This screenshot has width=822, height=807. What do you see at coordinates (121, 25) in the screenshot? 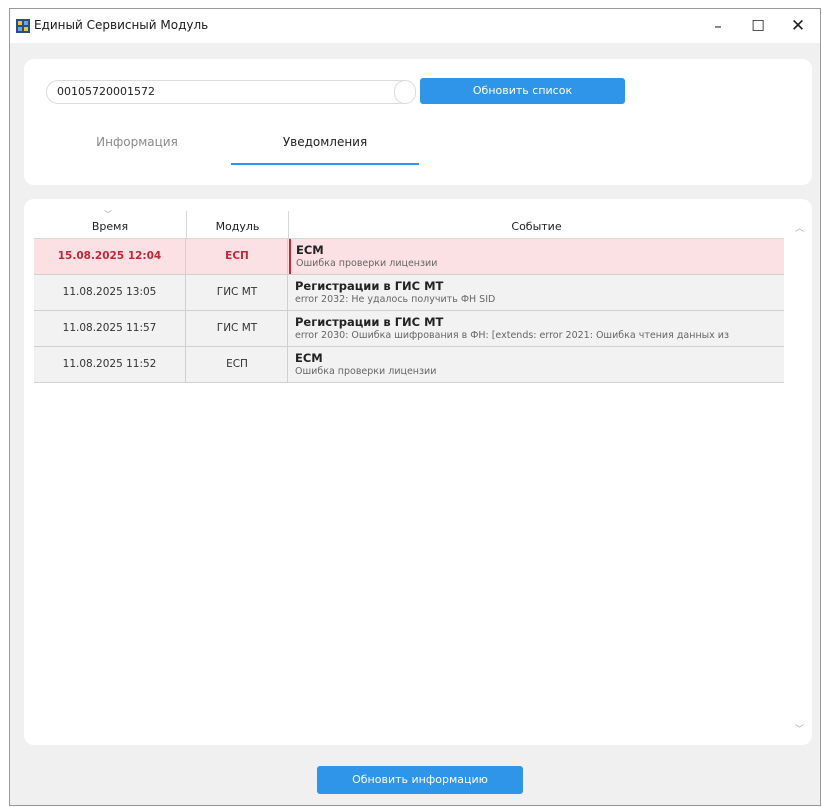
I see `window-title: Единый Сервисный Модуль` at bounding box center [121, 25].